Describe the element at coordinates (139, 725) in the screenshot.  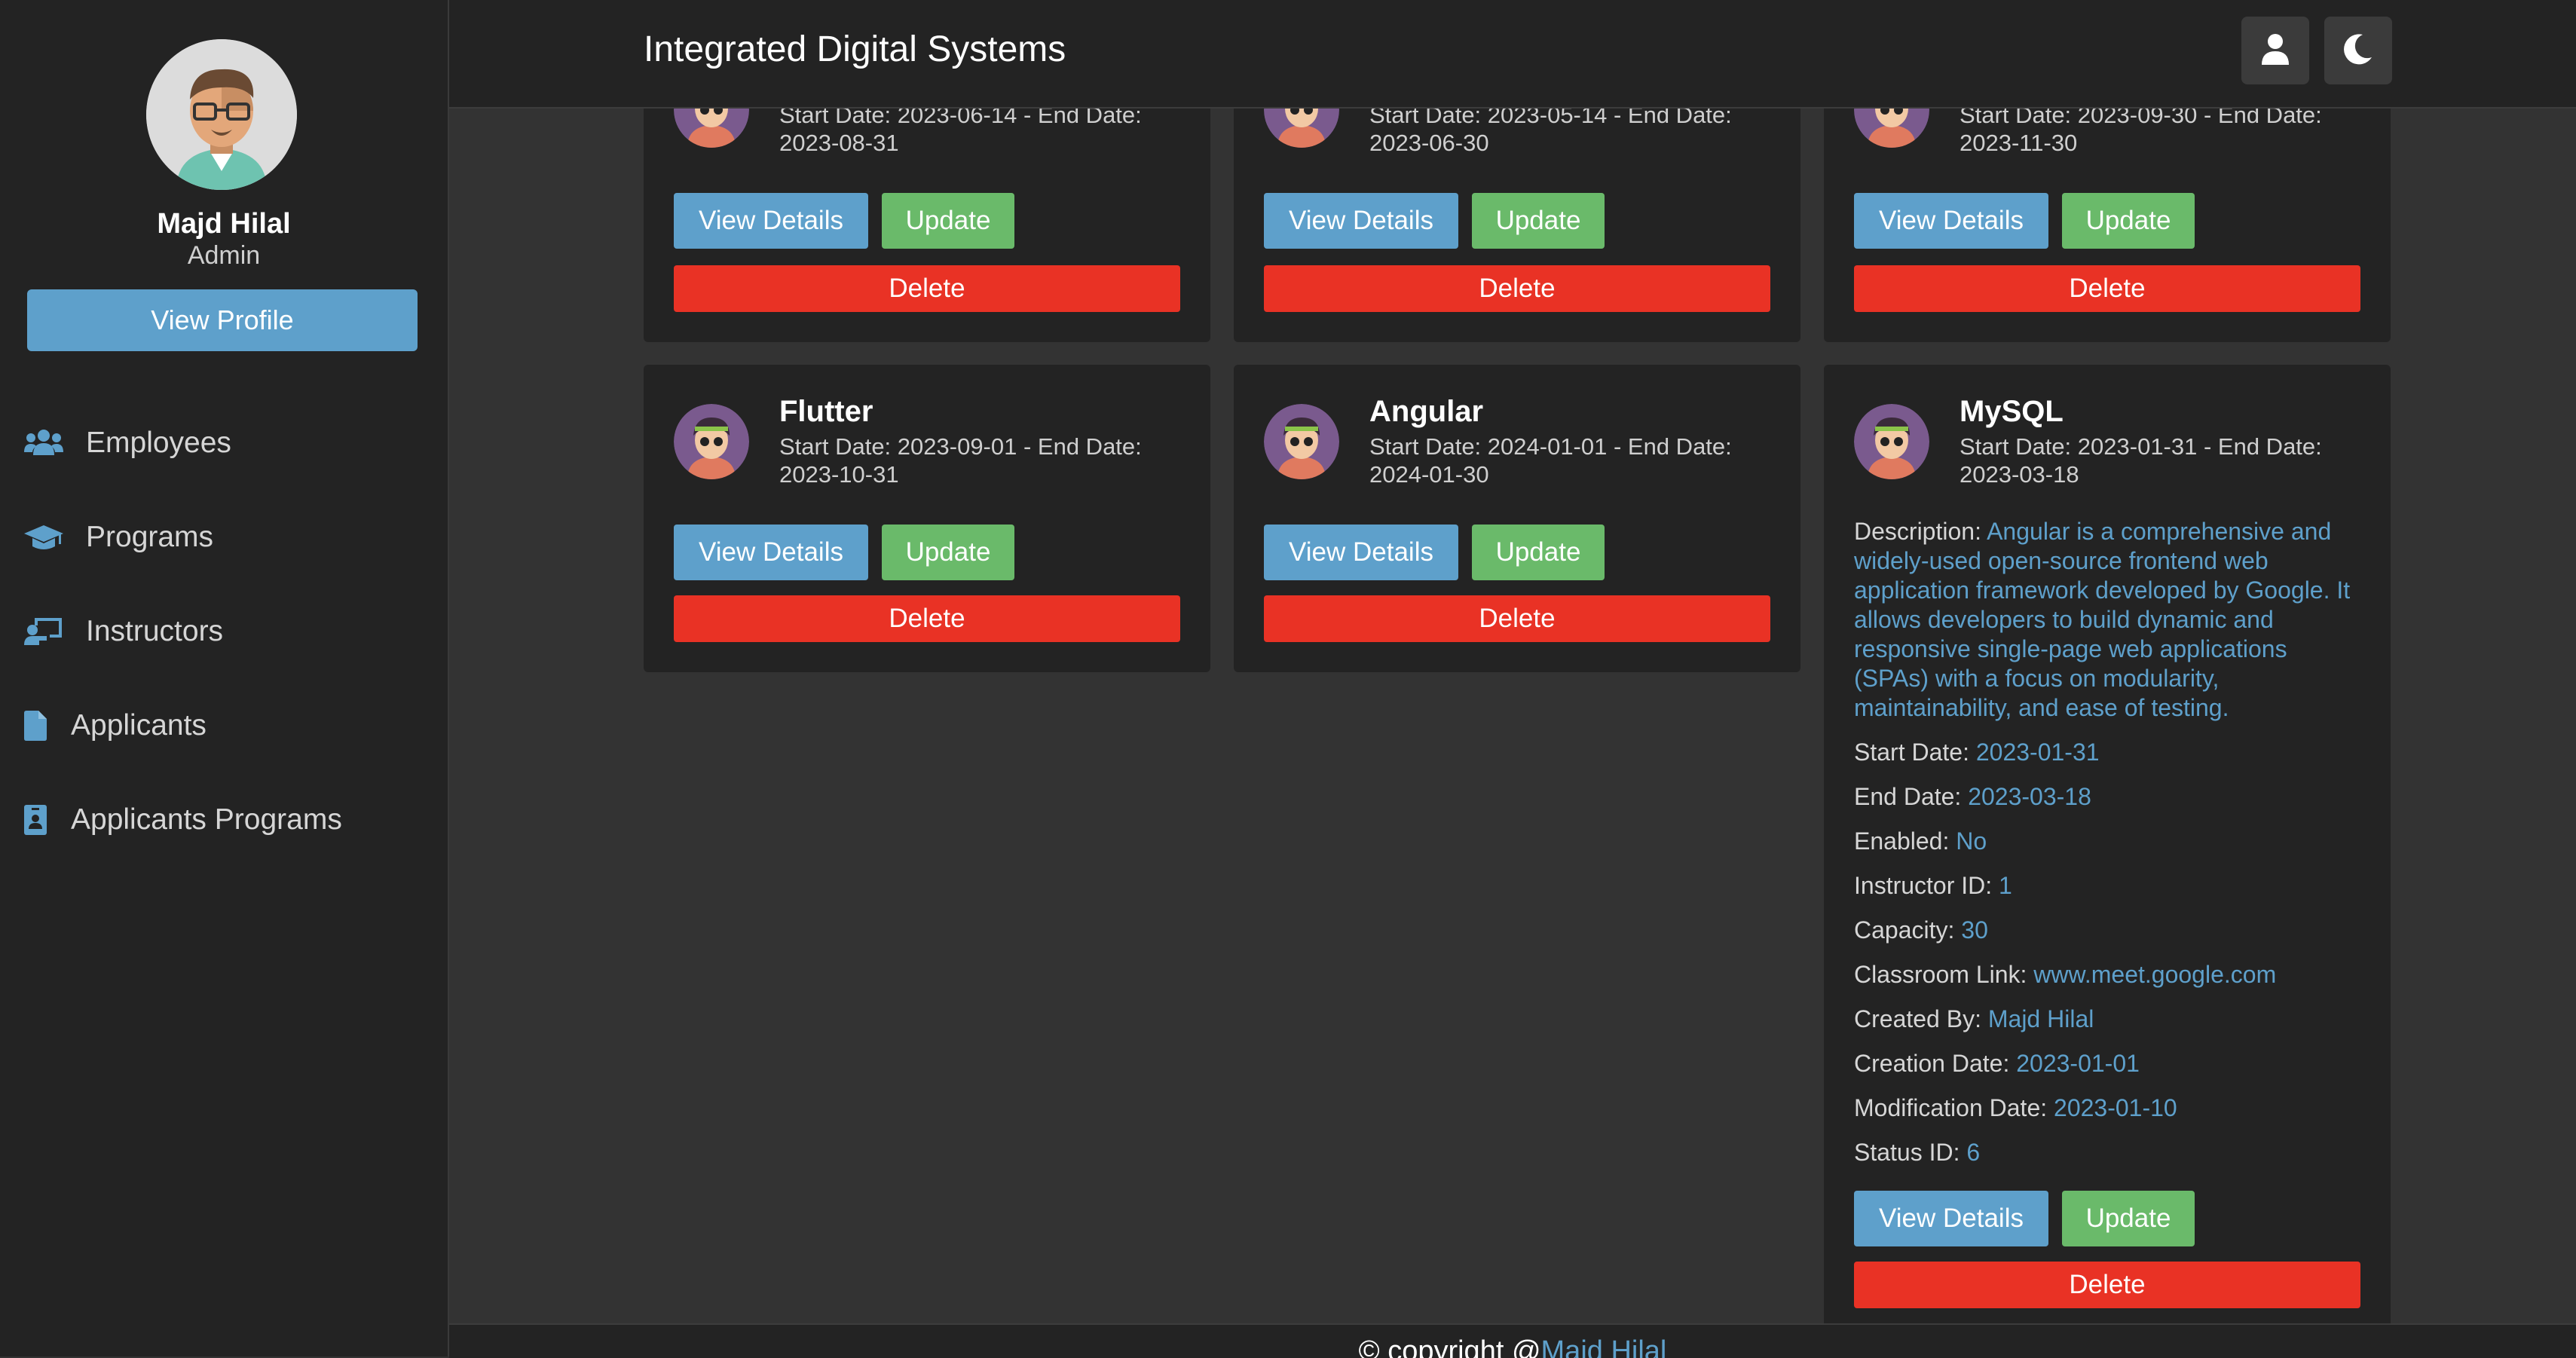
I see `sidebar-item-label: Applicants` at that location.